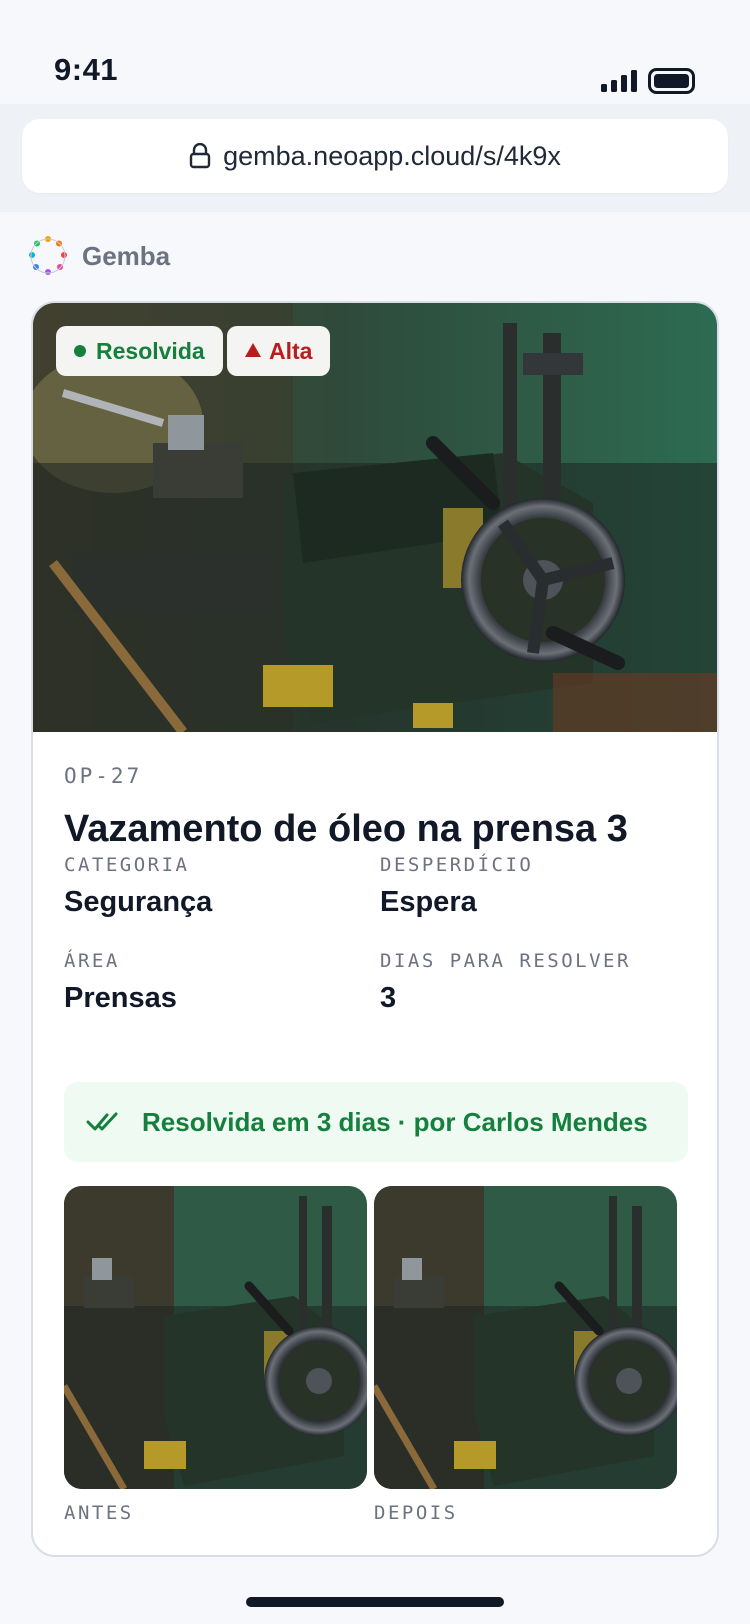 Image resolution: width=750 pixels, height=1624 pixels. Describe the element at coordinates (138, 902) in the screenshot. I see `field-value-categoria: Segurança` at that location.